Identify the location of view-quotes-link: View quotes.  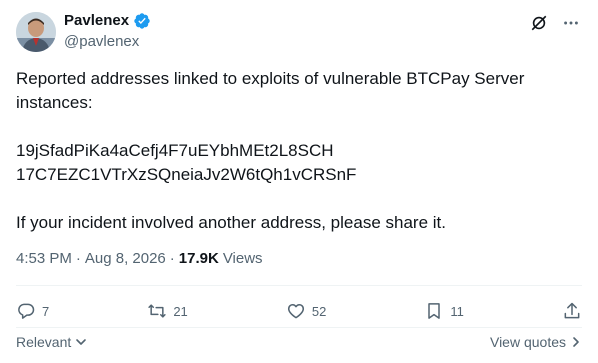
(536, 342).